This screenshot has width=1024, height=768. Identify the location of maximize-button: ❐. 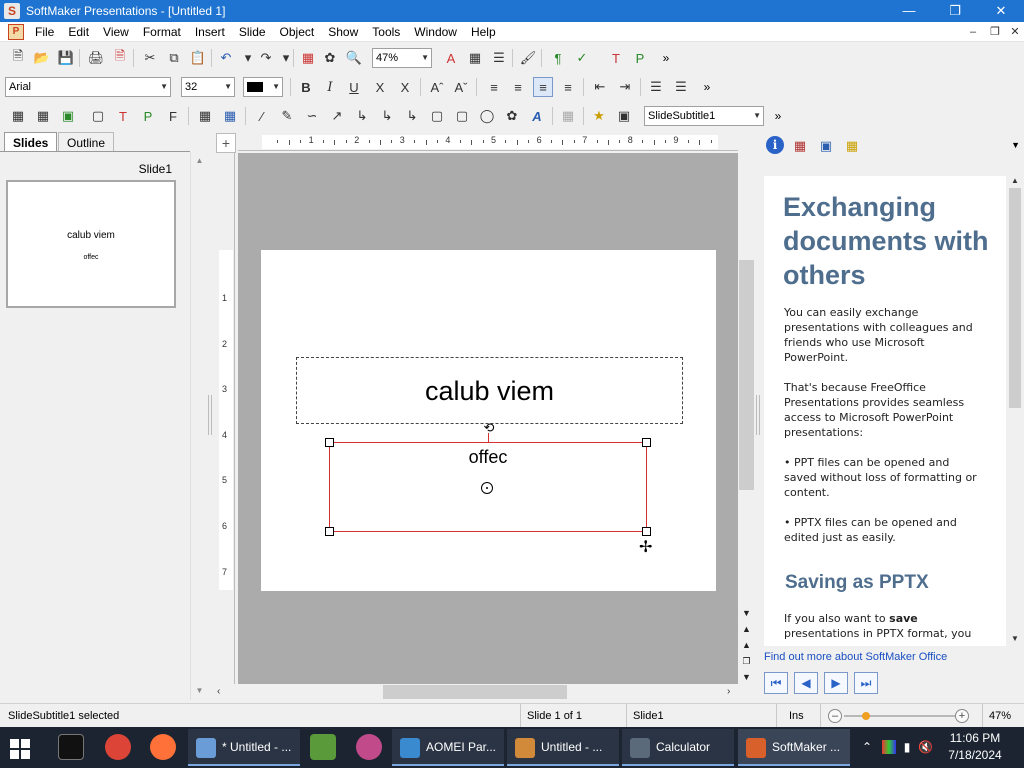
(955, 11).